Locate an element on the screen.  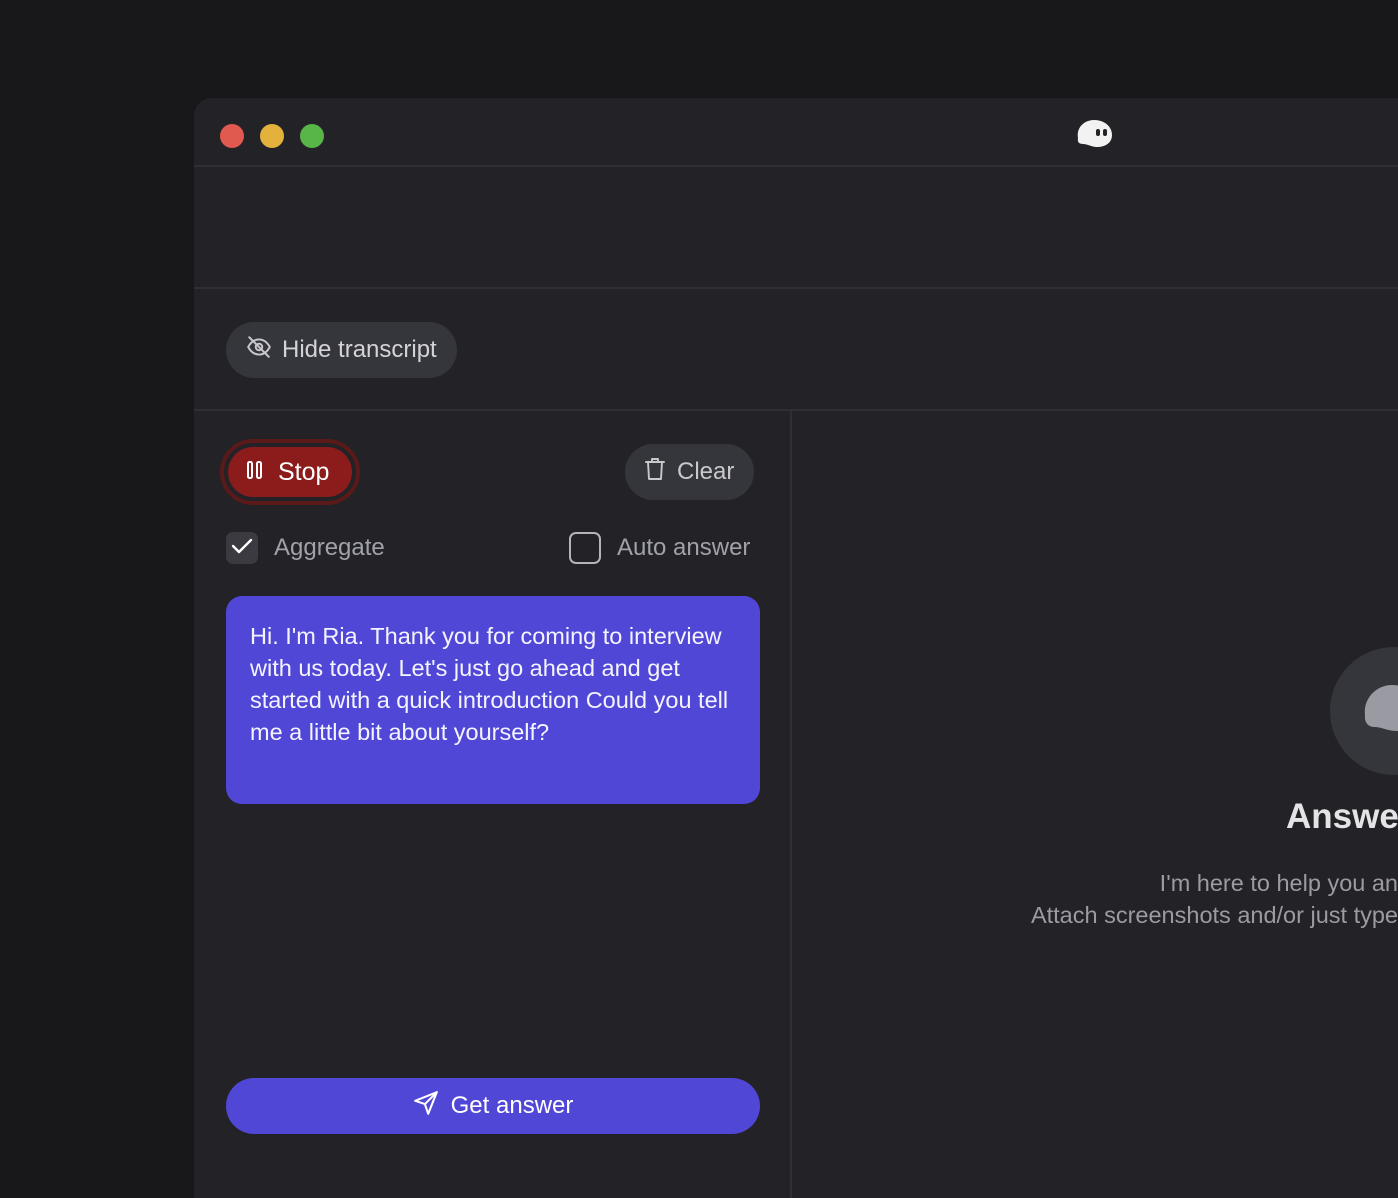
get-answer-button: Get answer is located at coordinates (493, 1106).